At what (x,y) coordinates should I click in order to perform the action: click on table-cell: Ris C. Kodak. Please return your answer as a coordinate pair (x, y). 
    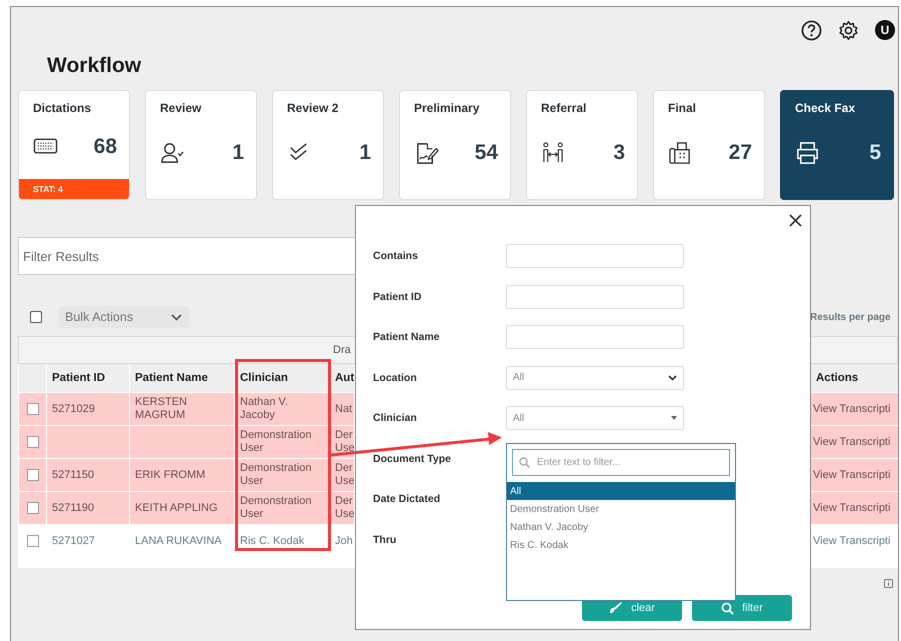
    Looking at the image, I should click on (272, 541).